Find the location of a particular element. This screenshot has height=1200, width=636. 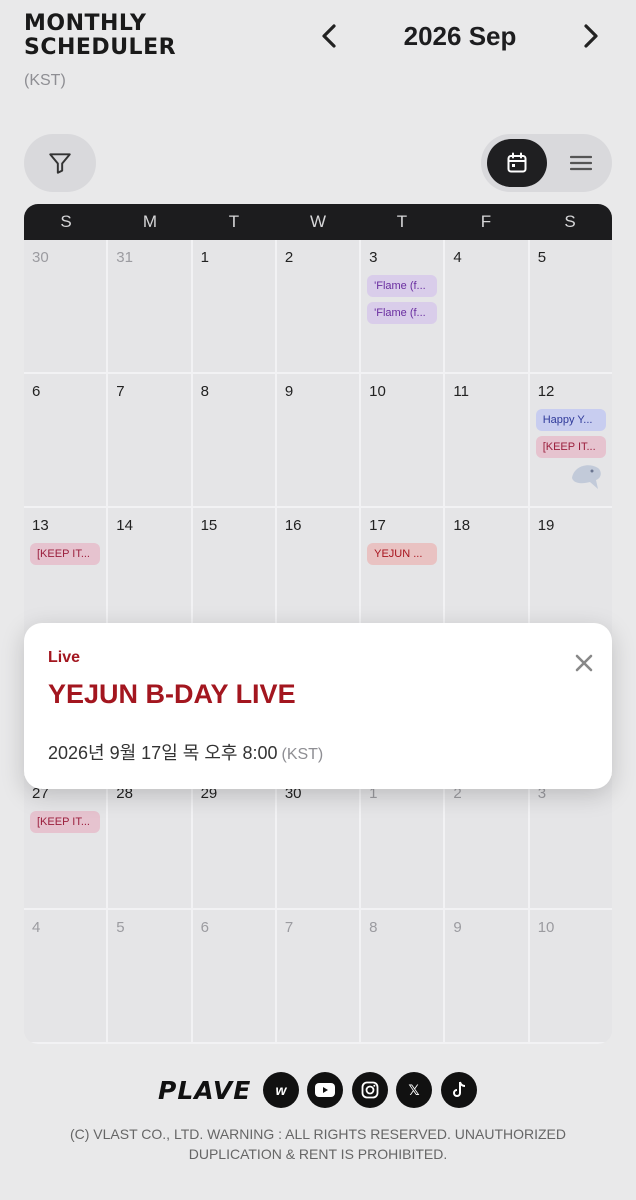

day-number: 12 is located at coordinates (546, 391).